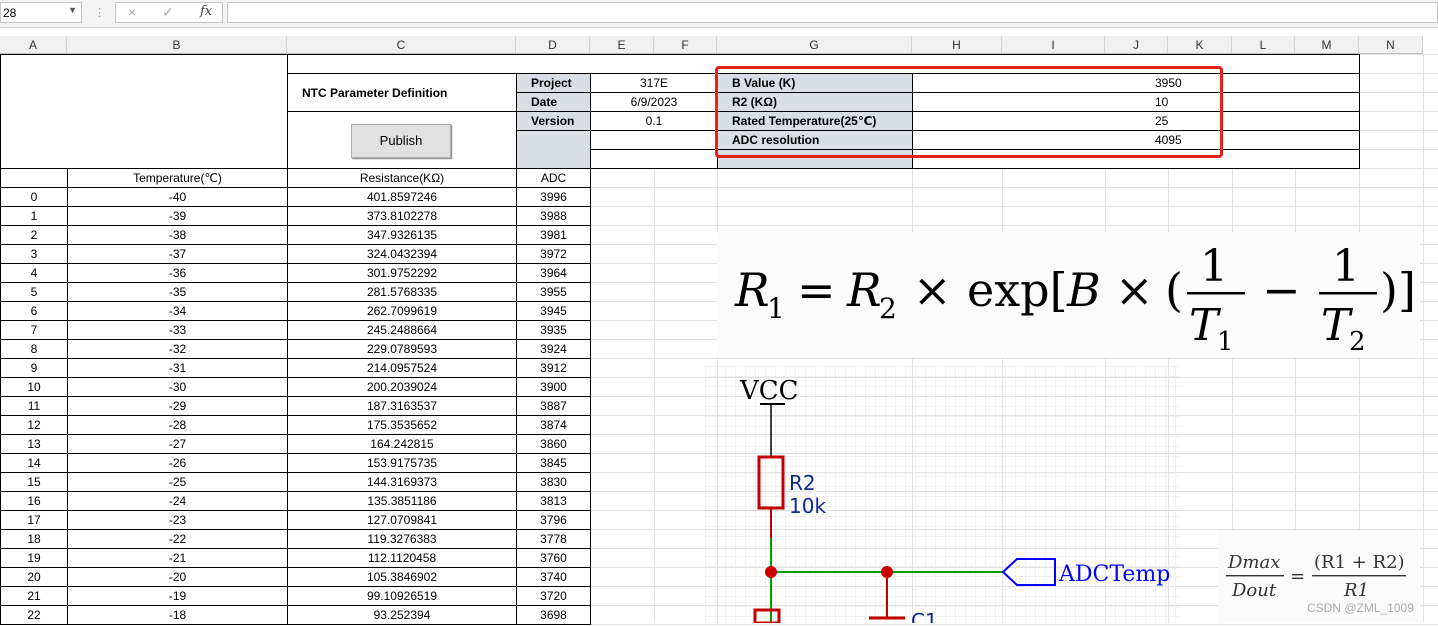  Describe the element at coordinates (34, 387) in the screenshot. I see `table-cell: 10` at that location.